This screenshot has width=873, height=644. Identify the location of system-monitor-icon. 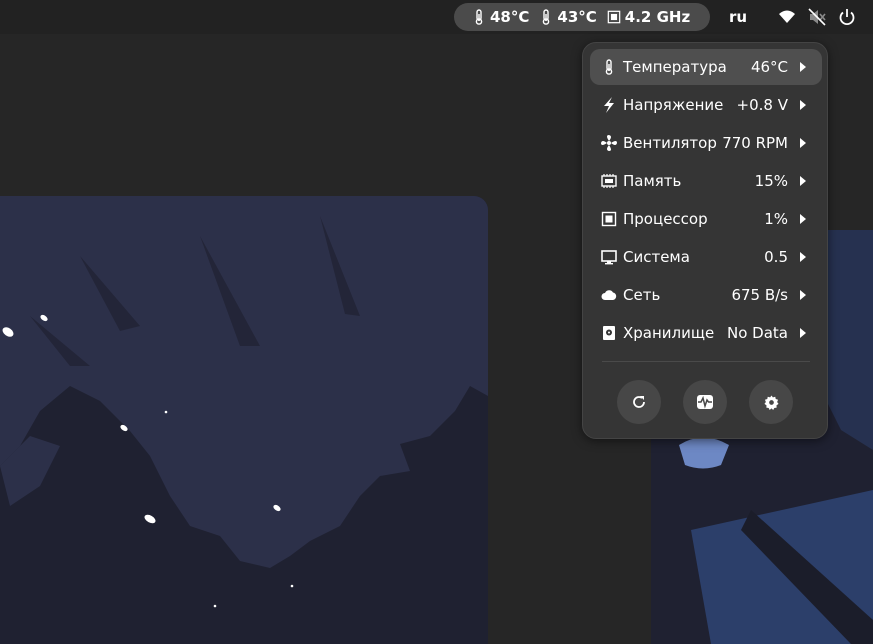
(705, 402).